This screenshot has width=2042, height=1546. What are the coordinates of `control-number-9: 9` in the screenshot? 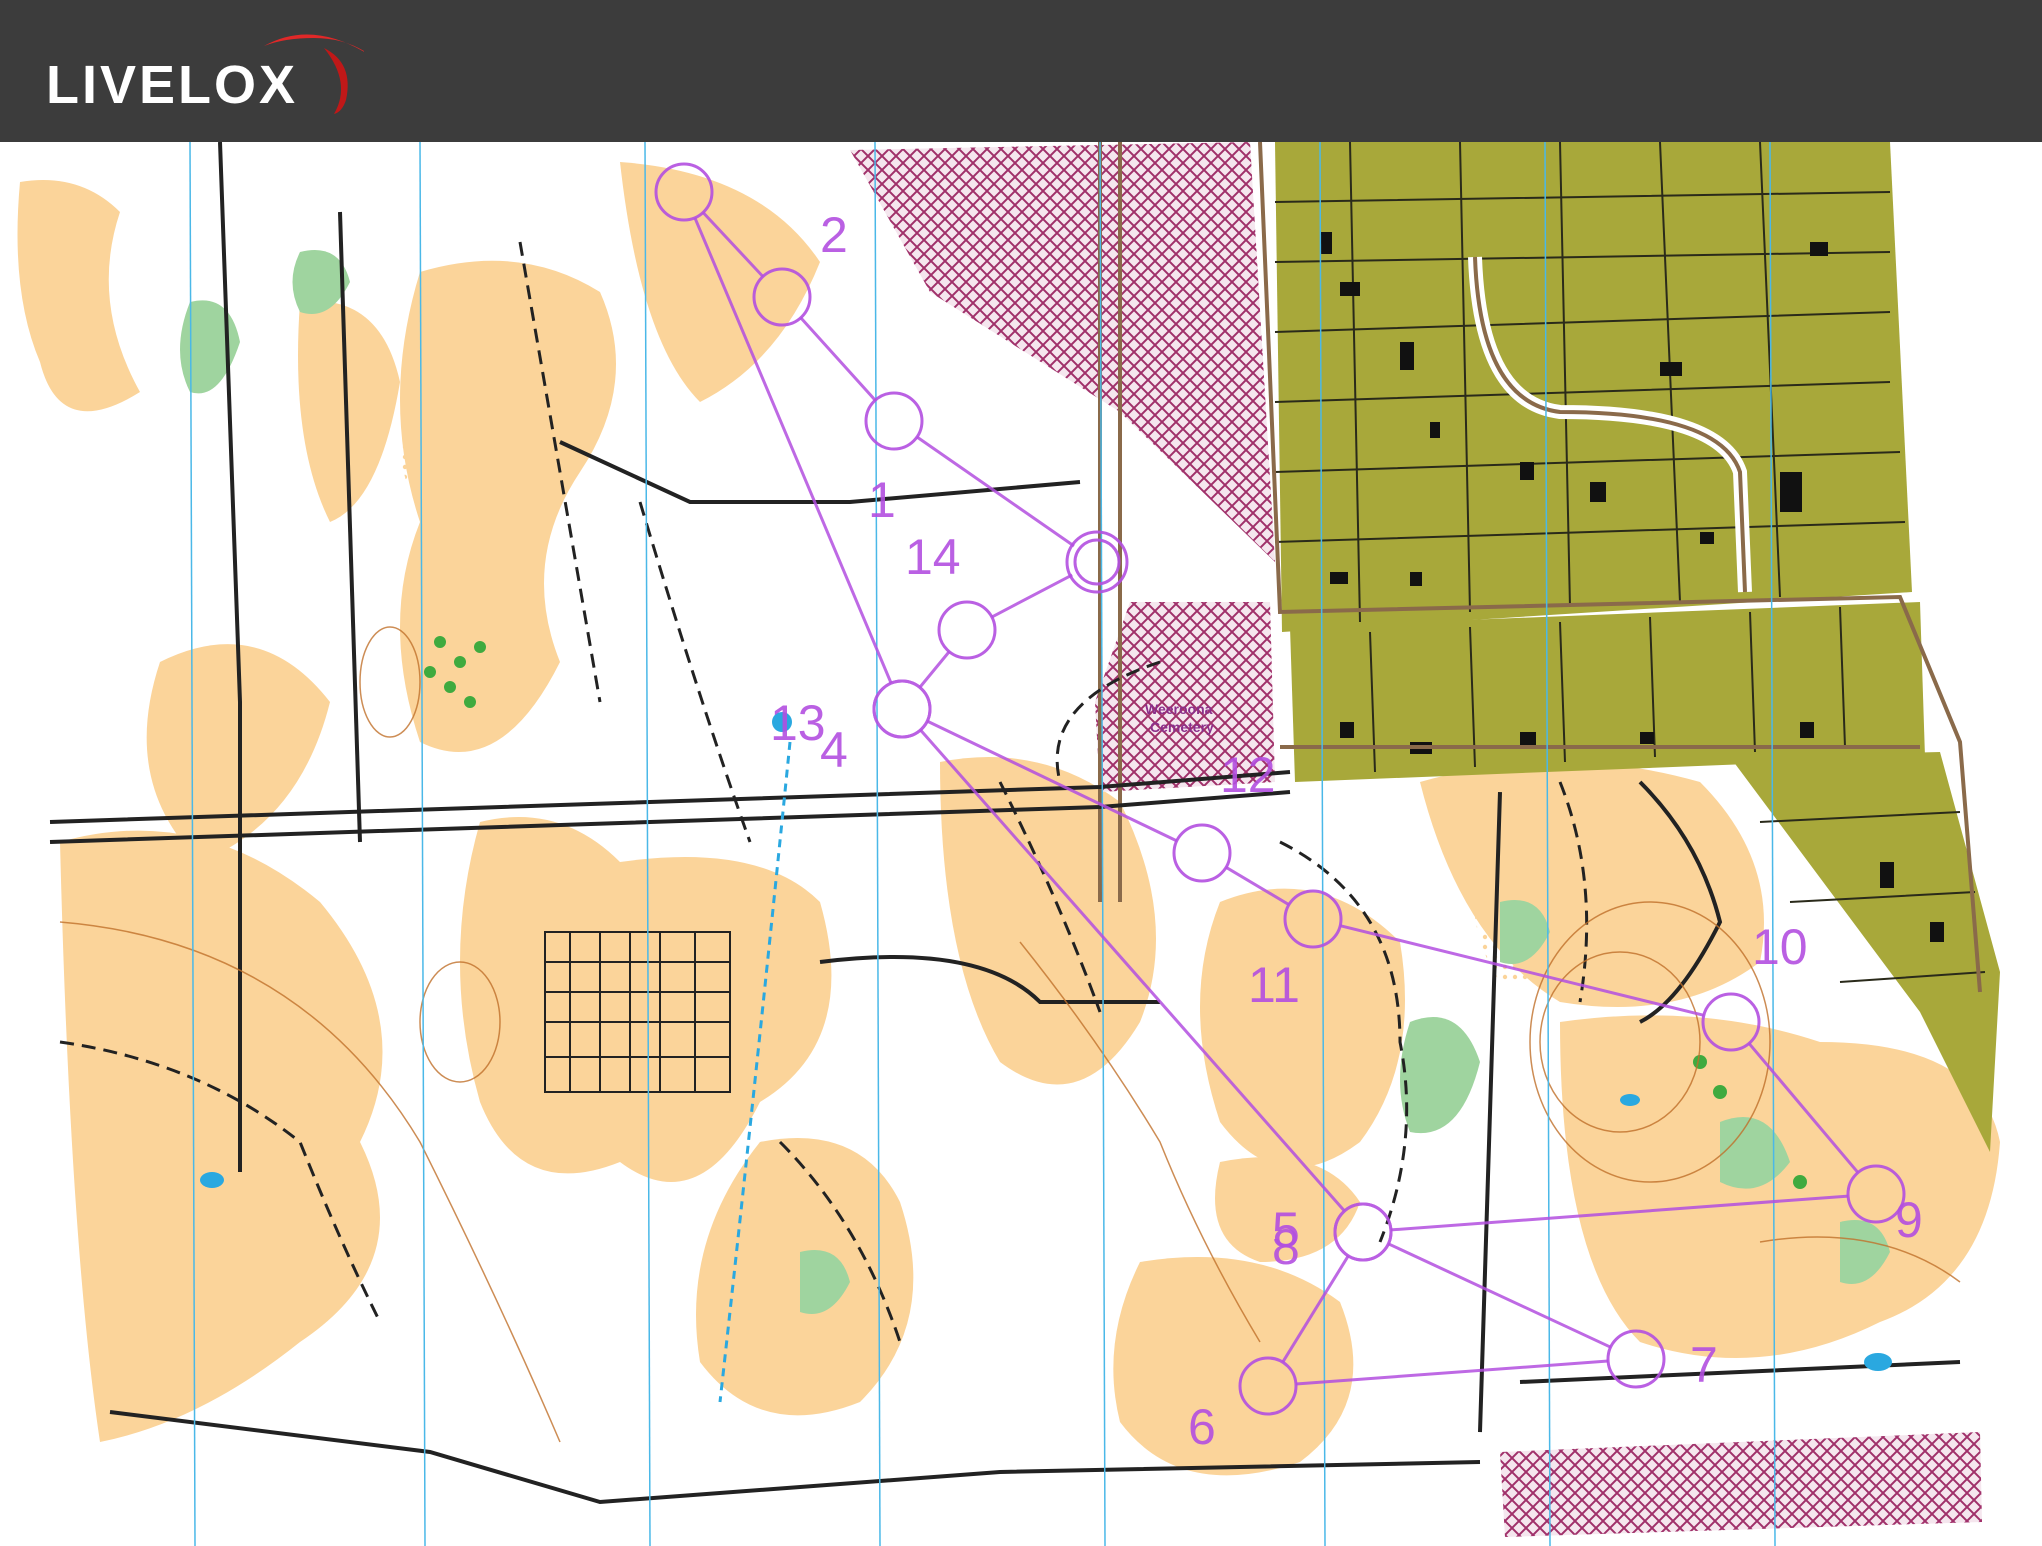 It's located at (1909, 1220).